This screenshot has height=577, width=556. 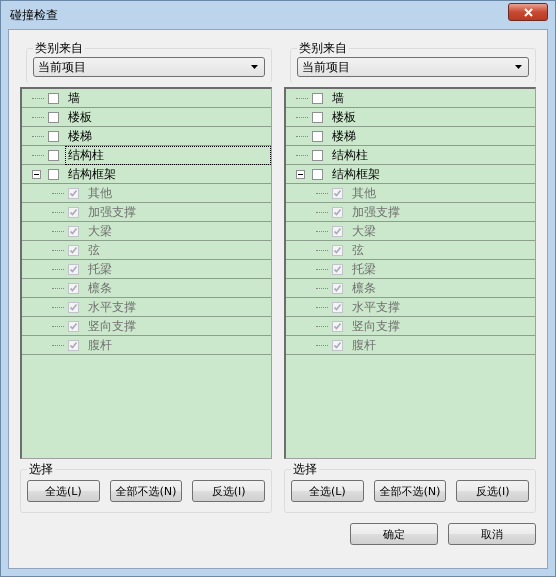 I want to click on close-icon, so click(x=528, y=12).